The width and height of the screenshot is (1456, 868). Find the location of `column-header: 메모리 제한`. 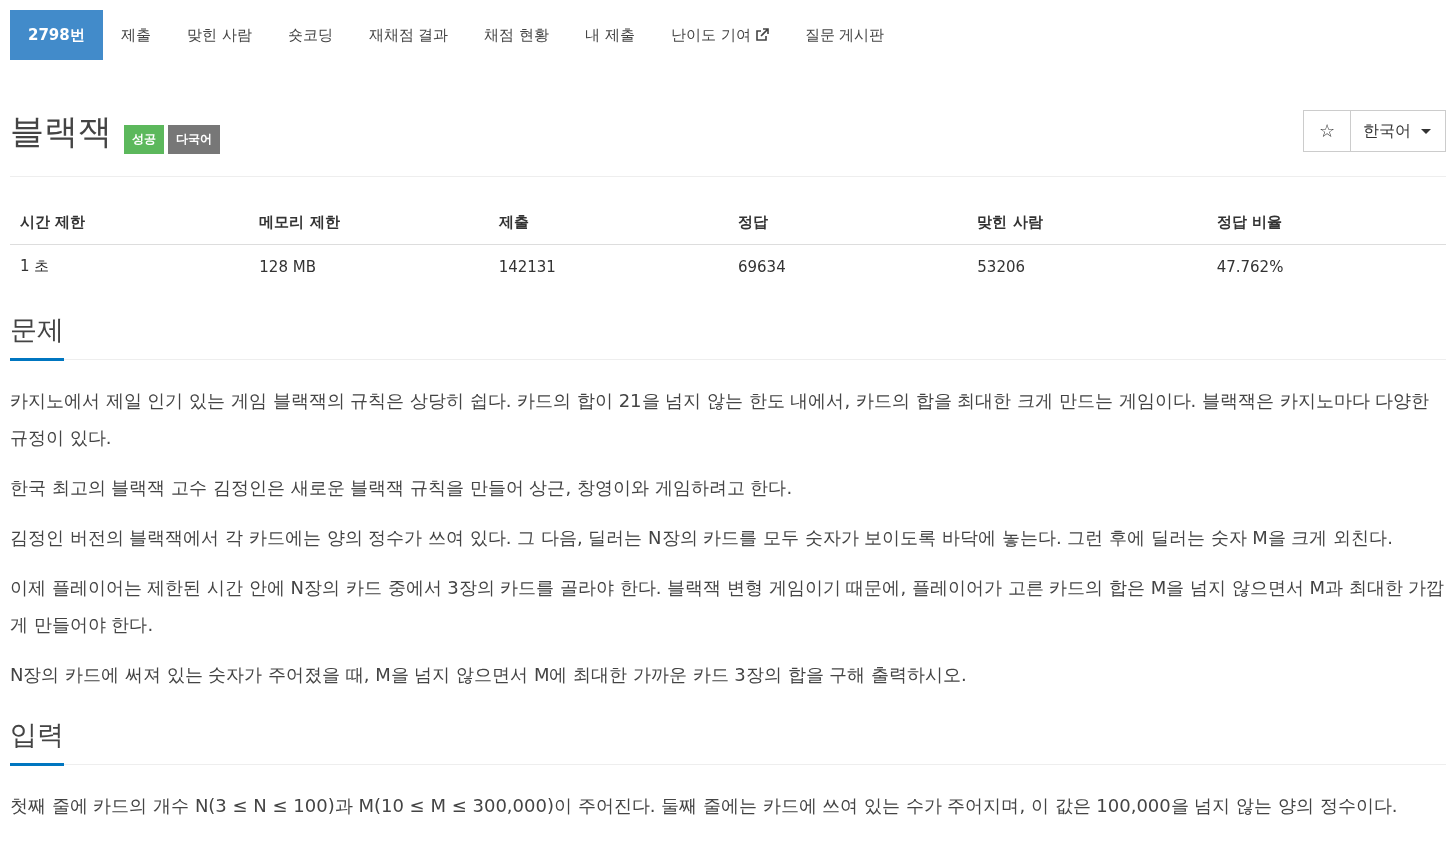

column-header: 메모리 제한 is located at coordinates (369, 222).